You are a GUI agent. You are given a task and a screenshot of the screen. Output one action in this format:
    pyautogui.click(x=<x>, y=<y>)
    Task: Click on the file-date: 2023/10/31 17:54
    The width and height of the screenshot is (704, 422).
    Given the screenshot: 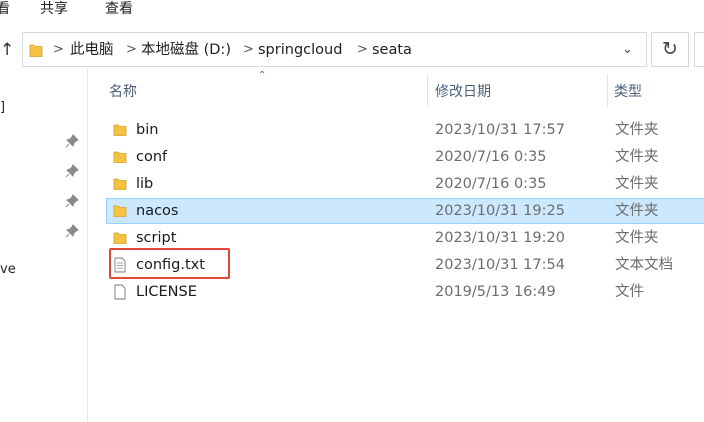 What is the action you would take?
    pyautogui.click(x=500, y=265)
    